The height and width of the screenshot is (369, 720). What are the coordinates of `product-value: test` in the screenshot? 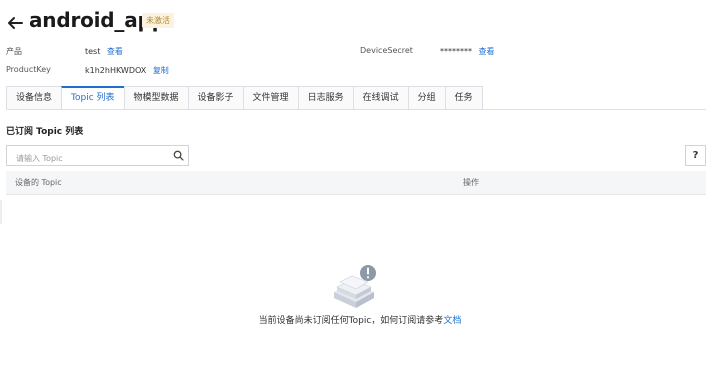 It's located at (93, 51).